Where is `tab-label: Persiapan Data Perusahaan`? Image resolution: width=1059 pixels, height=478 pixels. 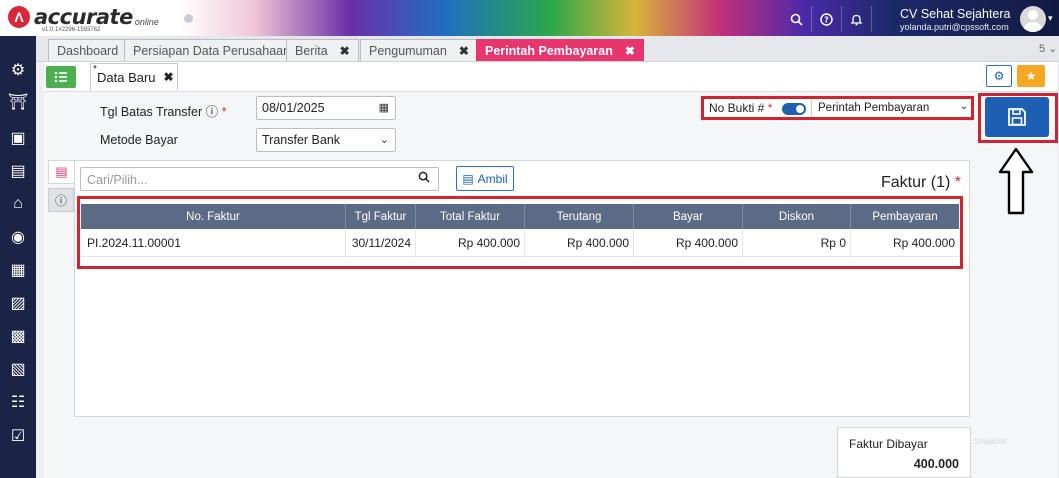
tab-label: Persiapan Data Perusahaan is located at coordinates (212, 50).